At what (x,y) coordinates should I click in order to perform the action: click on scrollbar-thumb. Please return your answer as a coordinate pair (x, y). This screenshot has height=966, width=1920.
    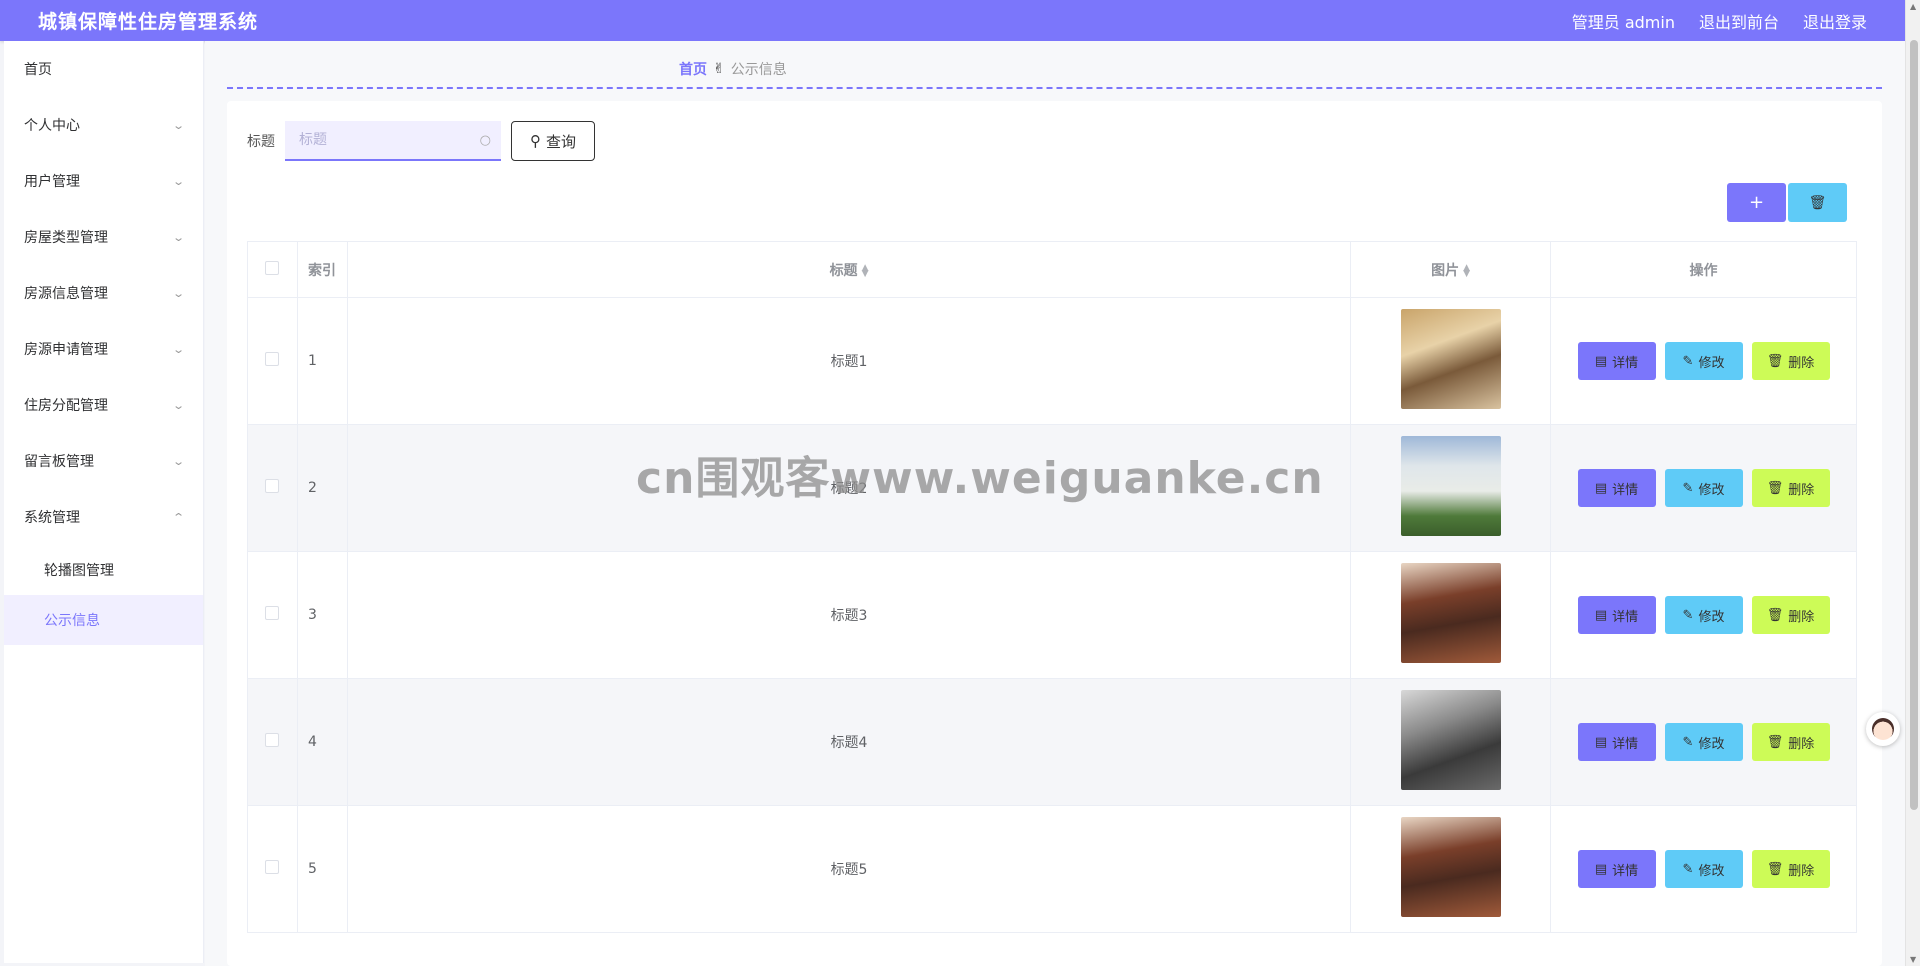
    Looking at the image, I should click on (1914, 425).